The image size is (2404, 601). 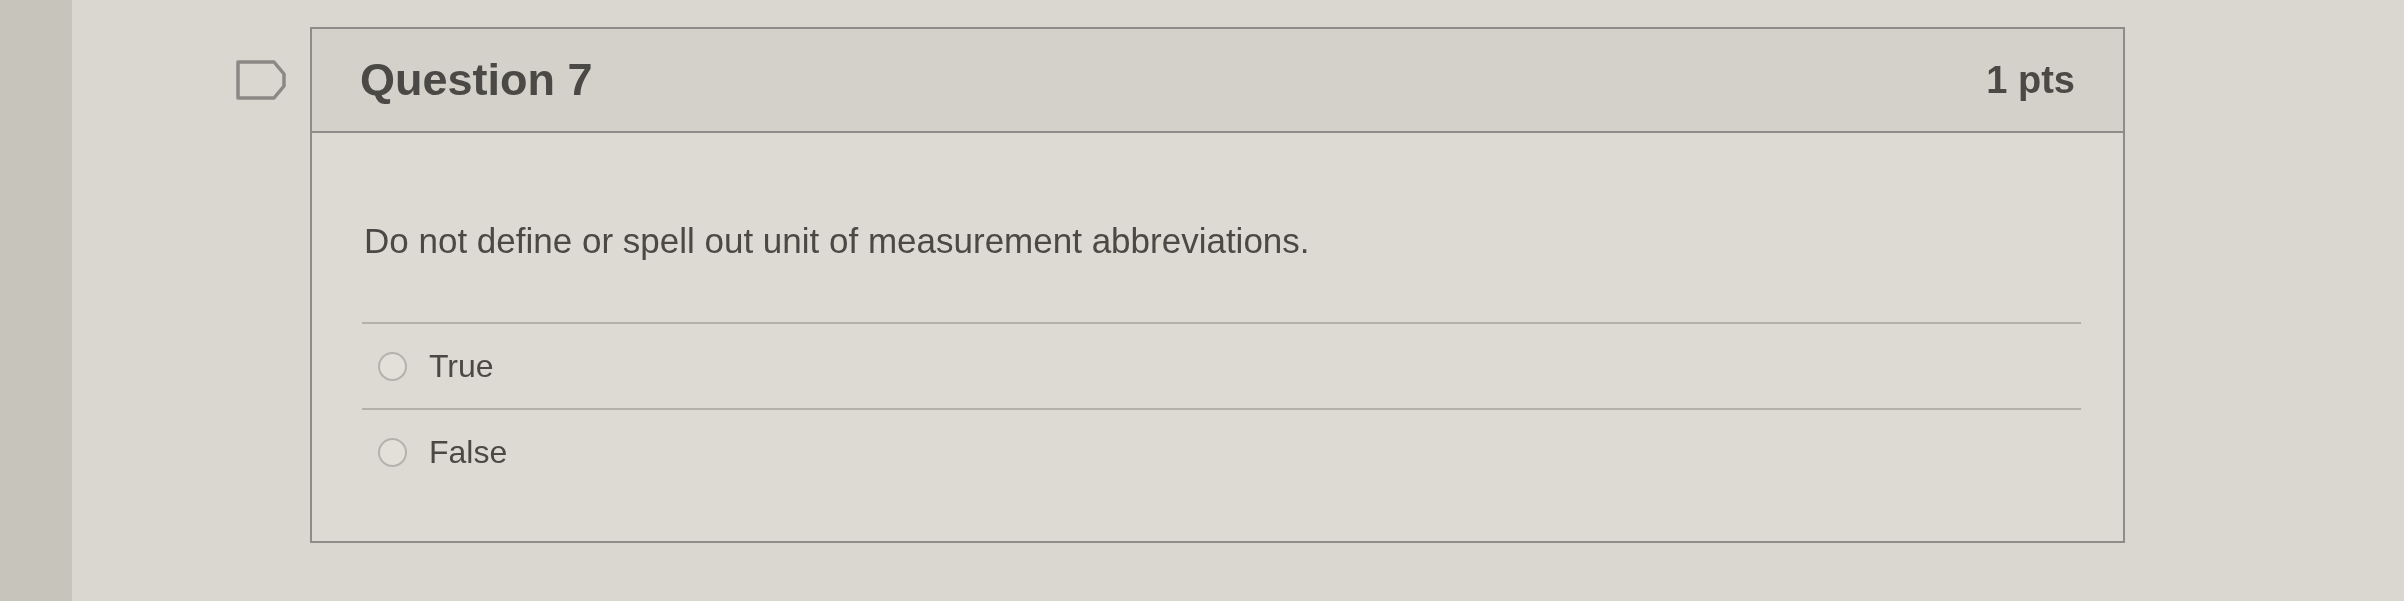 What do you see at coordinates (476, 80) in the screenshot?
I see `question-title: Question 7` at bounding box center [476, 80].